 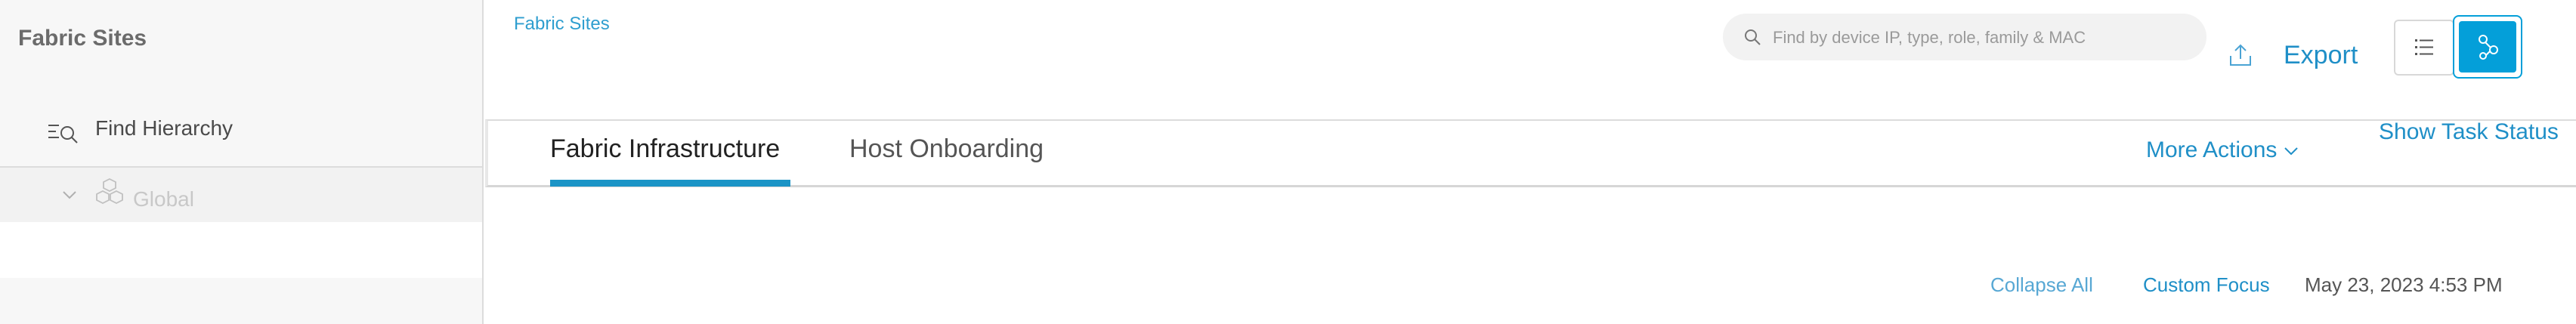 I want to click on more-actions-dropdown: More Actions, so click(x=2222, y=150).